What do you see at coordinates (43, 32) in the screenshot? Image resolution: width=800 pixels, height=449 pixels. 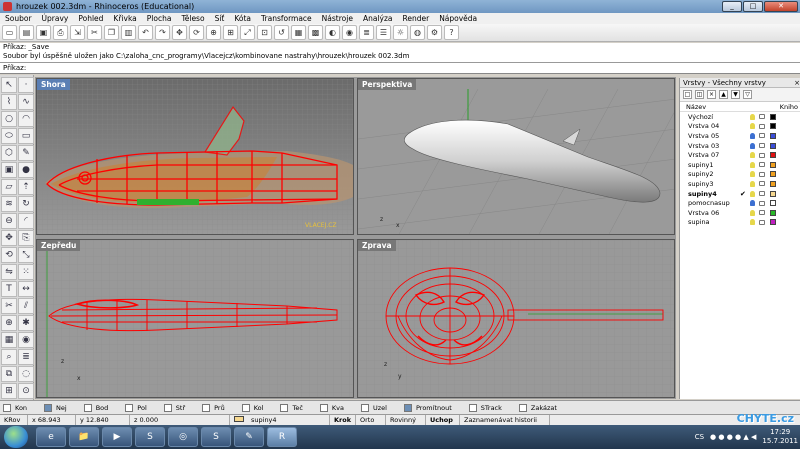 I see `save-icon: ▣` at bounding box center [43, 32].